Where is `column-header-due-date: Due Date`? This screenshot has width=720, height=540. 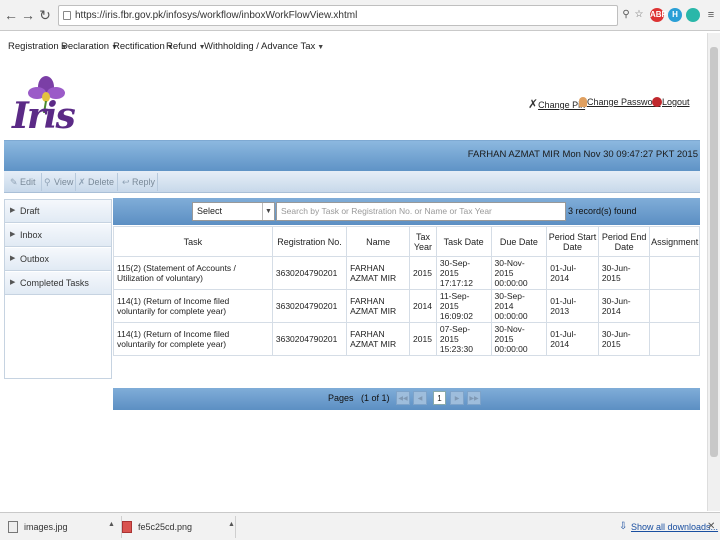 column-header-due-date: Due Date is located at coordinates (519, 241).